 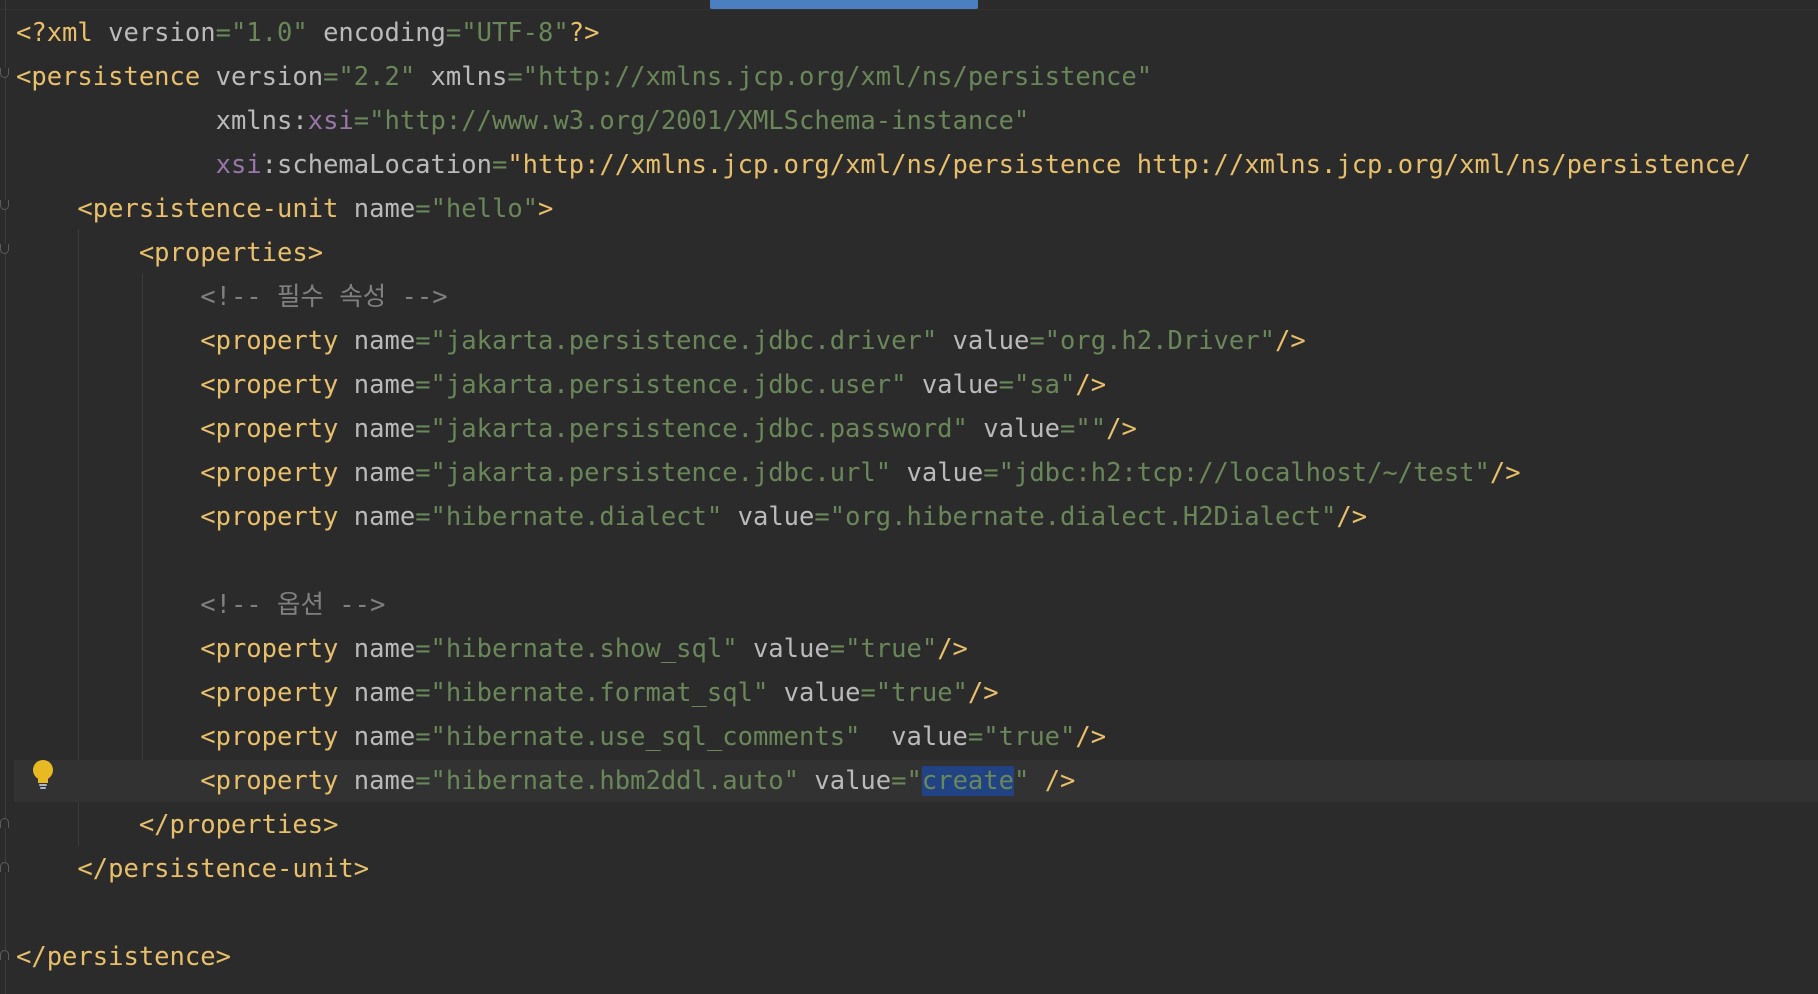 What do you see at coordinates (844, 4) in the screenshot?
I see `horizontal-scroll-thumb` at bounding box center [844, 4].